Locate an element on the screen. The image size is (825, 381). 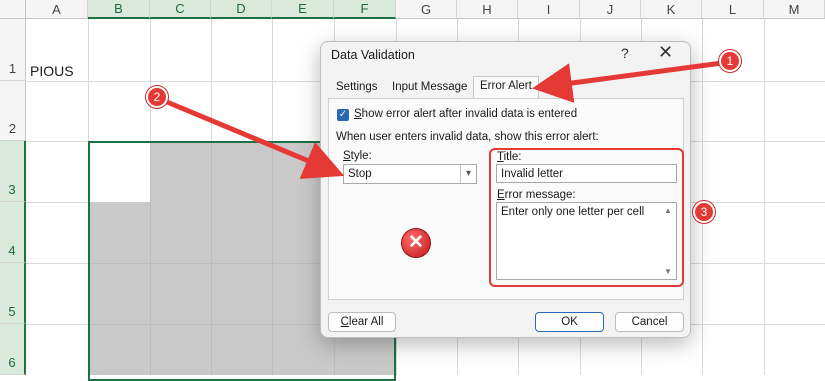
column-header-i: I is located at coordinates (549, 9).